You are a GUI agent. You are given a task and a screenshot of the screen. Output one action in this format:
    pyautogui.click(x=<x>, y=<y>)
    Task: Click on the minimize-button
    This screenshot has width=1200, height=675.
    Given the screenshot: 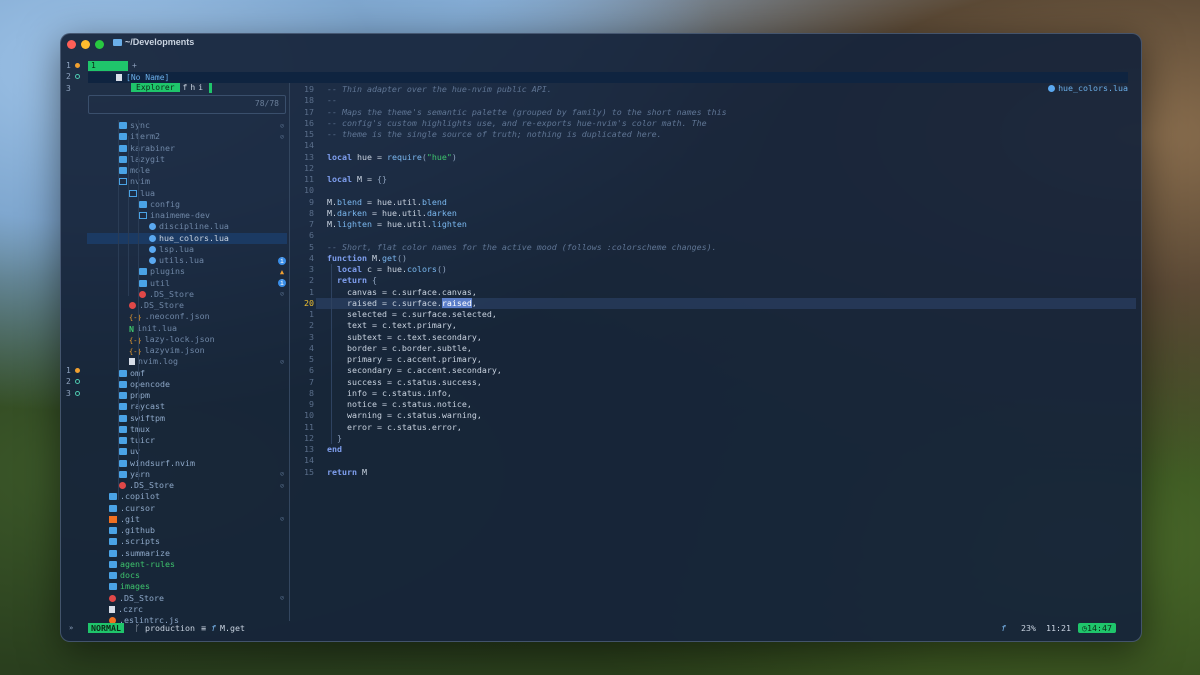 What is the action you would take?
    pyautogui.click(x=85, y=44)
    